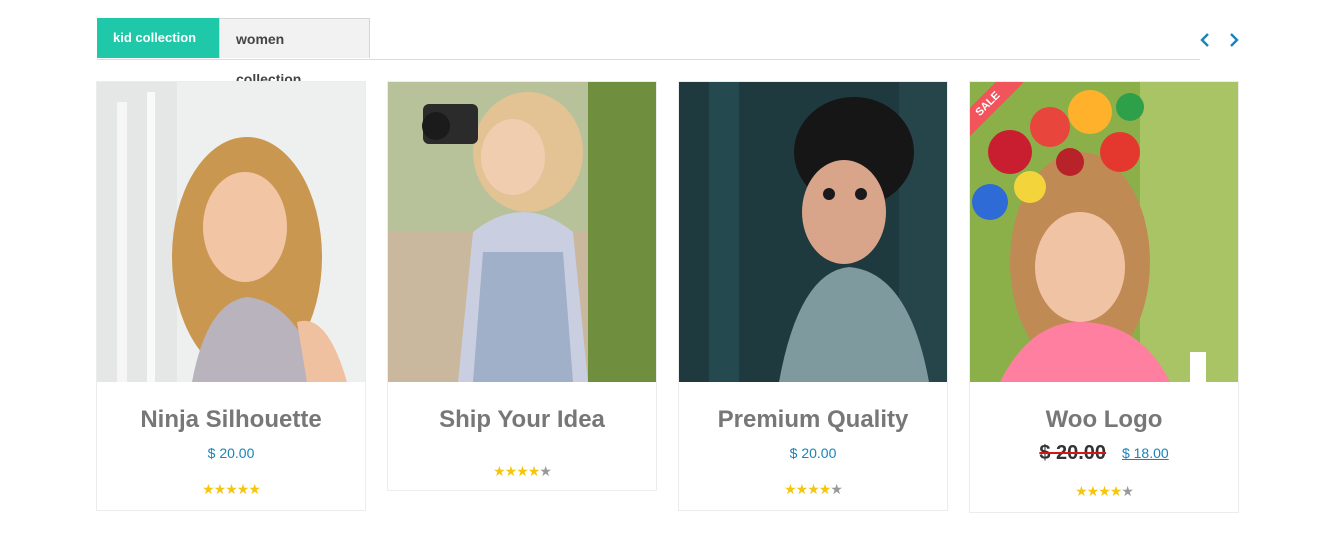  What do you see at coordinates (294, 52) in the screenshot?
I see `tab-women-collection: women collection` at bounding box center [294, 52].